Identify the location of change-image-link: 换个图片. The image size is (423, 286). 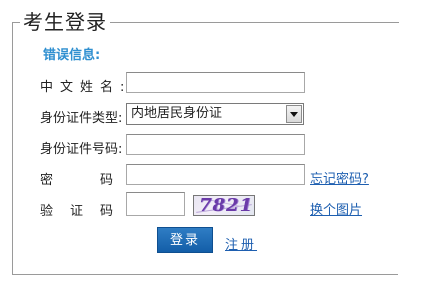
(336, 208).